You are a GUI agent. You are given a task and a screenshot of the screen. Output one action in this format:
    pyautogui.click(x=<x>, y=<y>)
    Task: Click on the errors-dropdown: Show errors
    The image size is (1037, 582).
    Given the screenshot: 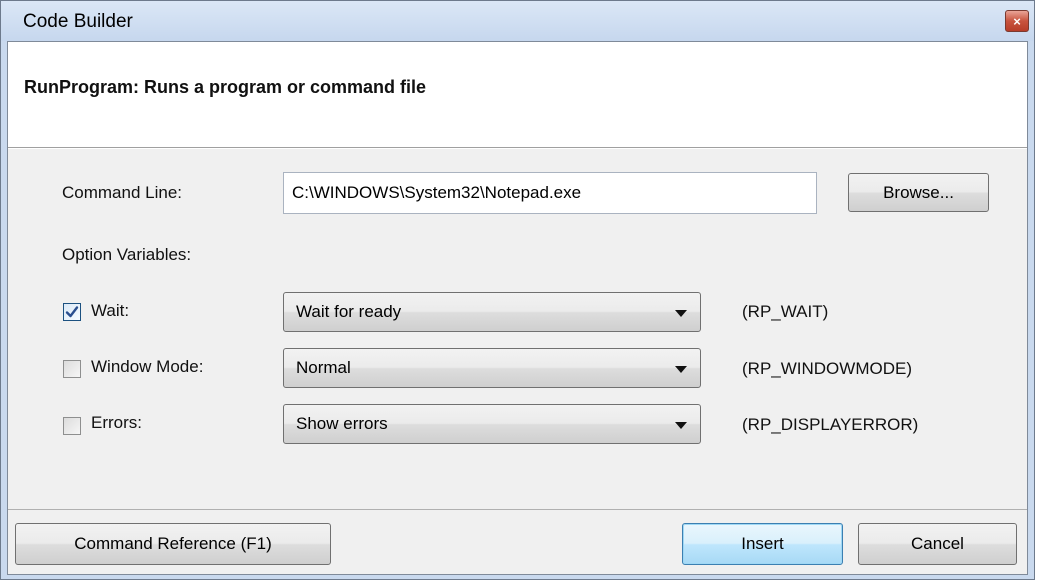 What is the action you would take?
    pyautogui.click(x=492, y=424)
    